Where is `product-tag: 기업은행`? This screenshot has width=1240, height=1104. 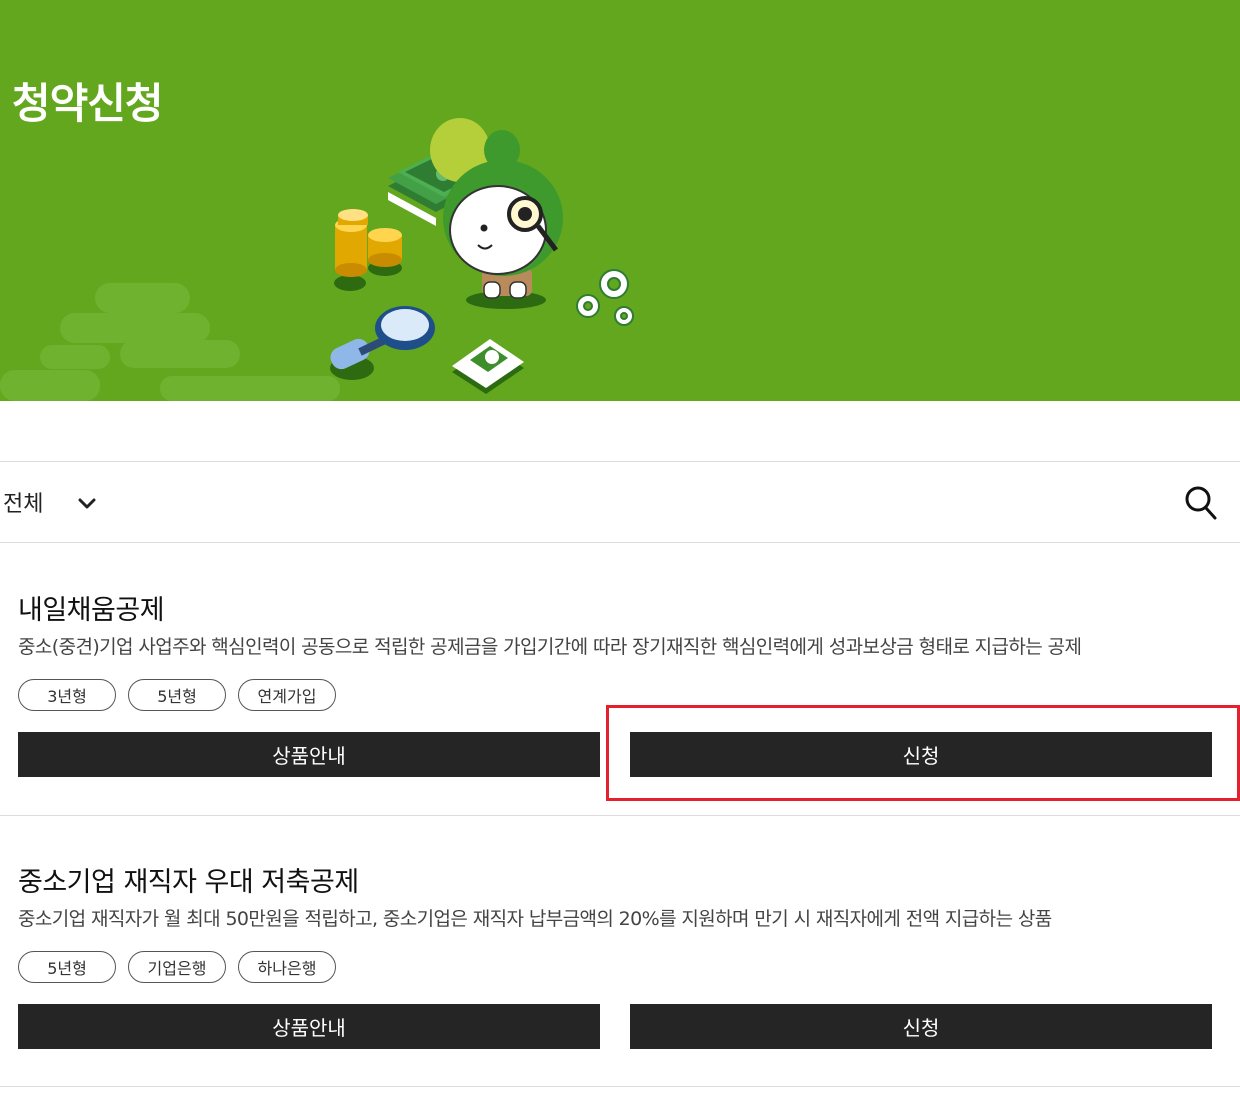
product-tag: 기업은행 is located at coordinates (177, 967).